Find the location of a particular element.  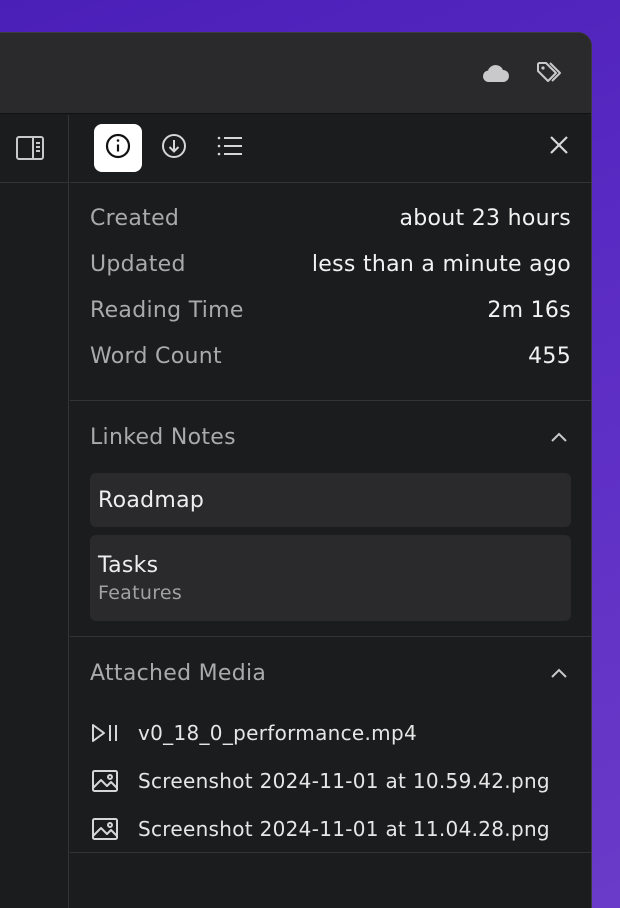

metadata-label: Created is located at coordinates (135, 218).